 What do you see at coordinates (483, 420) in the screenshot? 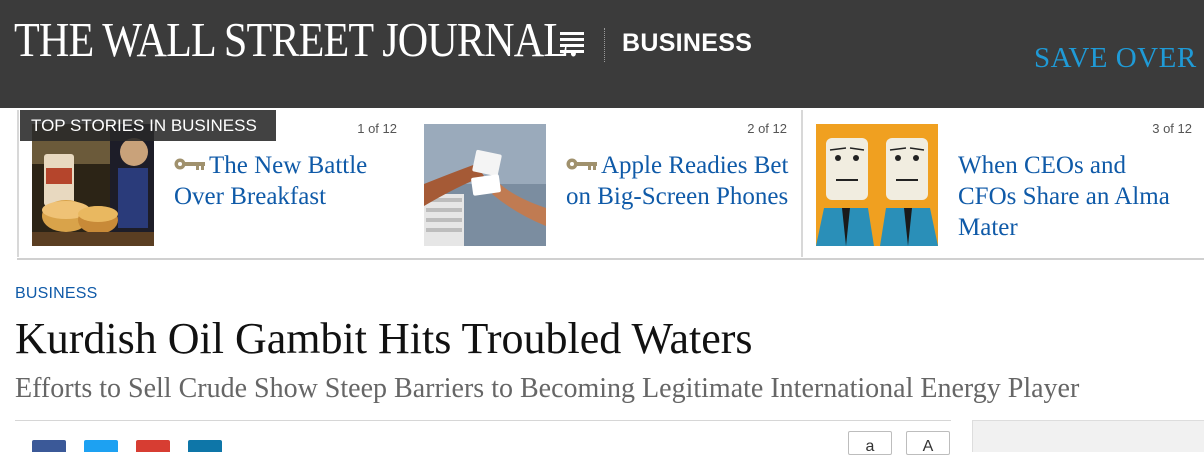
I see `article-divider` at bounding box center [483, 420].